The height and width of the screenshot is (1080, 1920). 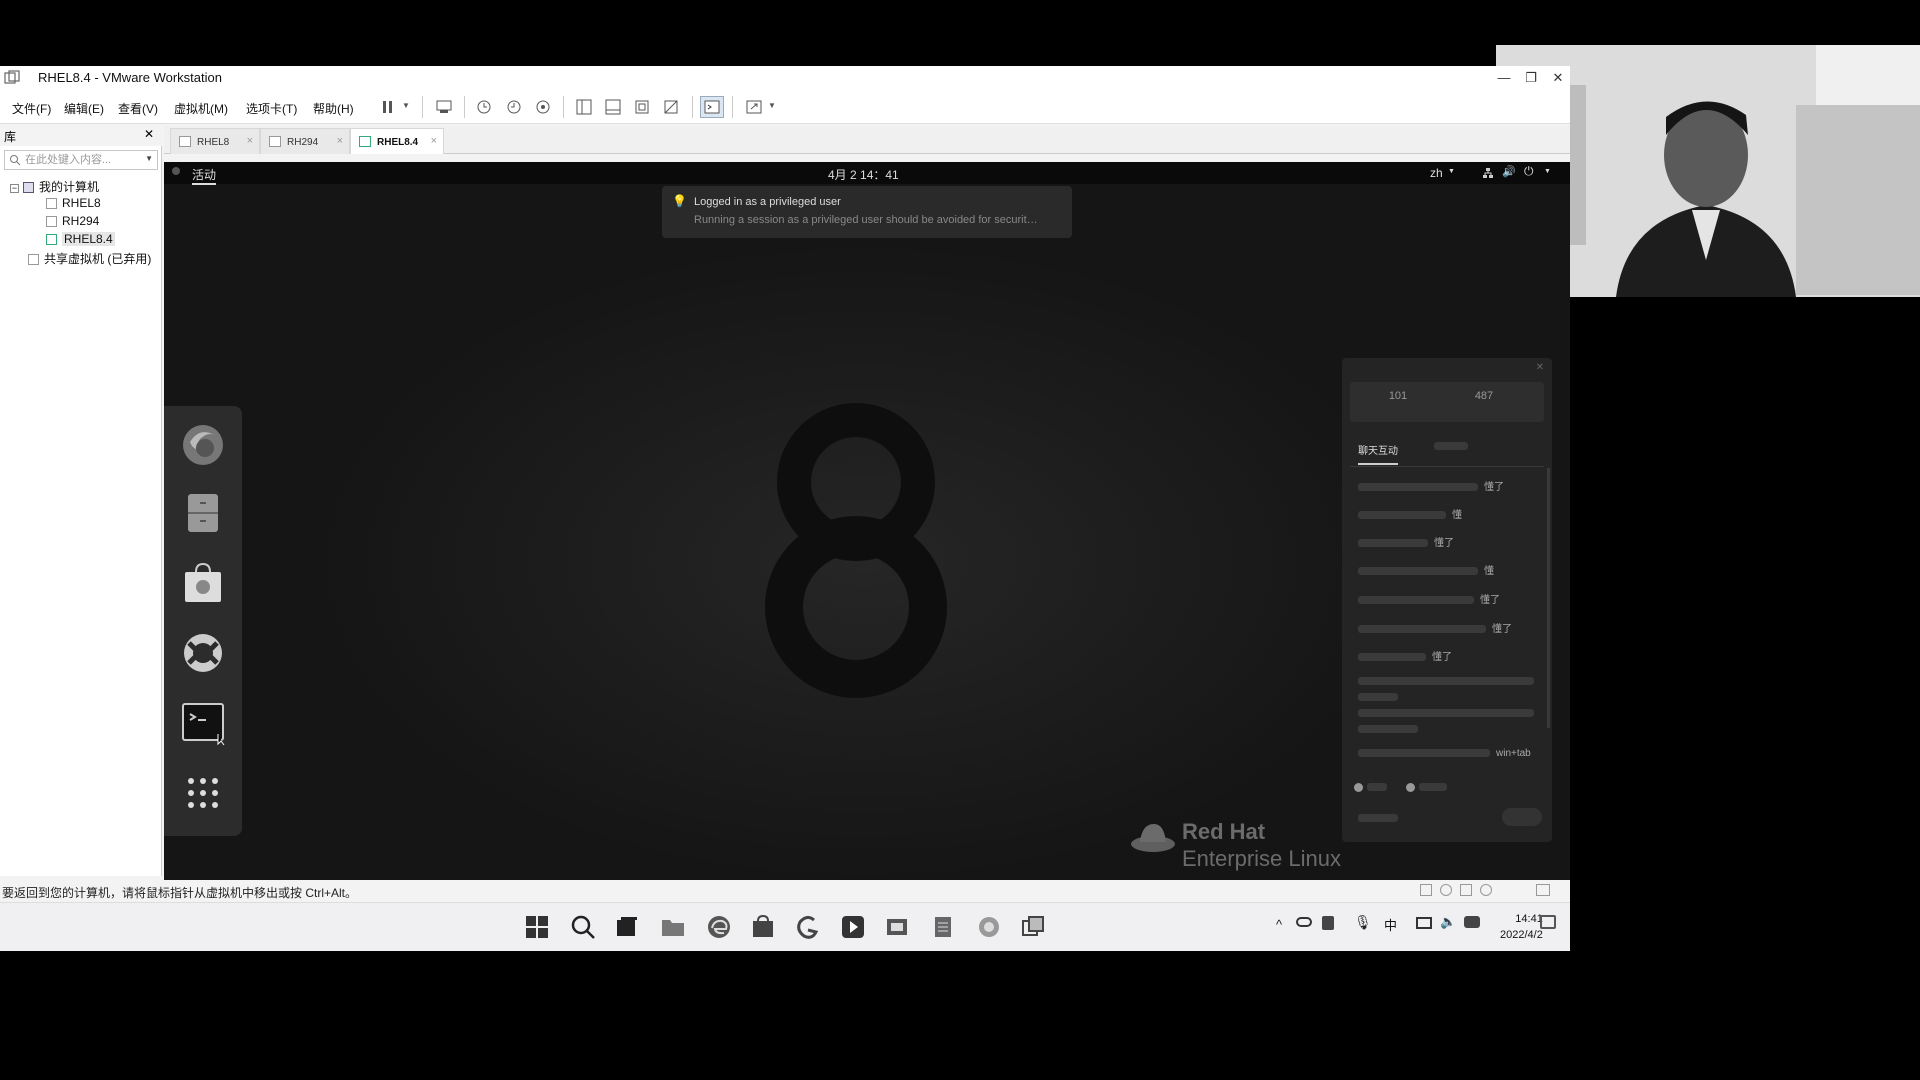 I want to click on taskview-icon, so click(x=627, y=927).